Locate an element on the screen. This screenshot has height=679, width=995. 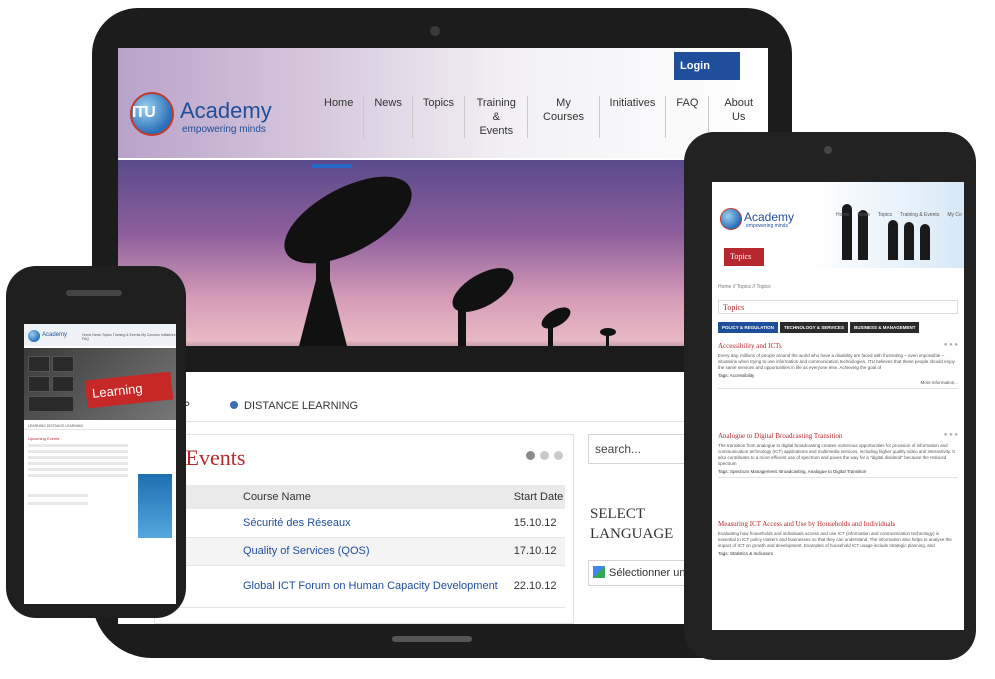
start-date-cell: 22.10.12 is located at coordinates (535, 586).